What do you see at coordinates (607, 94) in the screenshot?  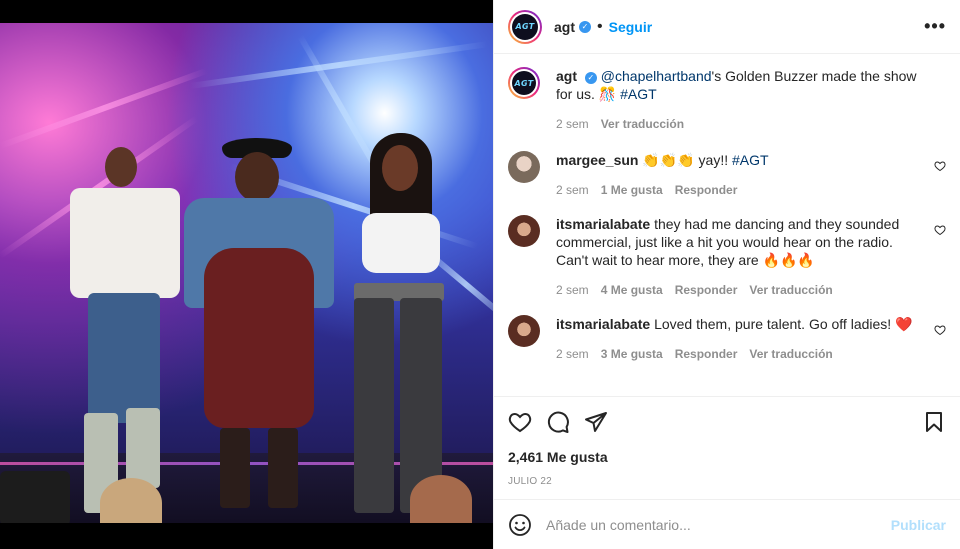 I see `caption-emoji: 🎊` at bounding box center [607, 94].